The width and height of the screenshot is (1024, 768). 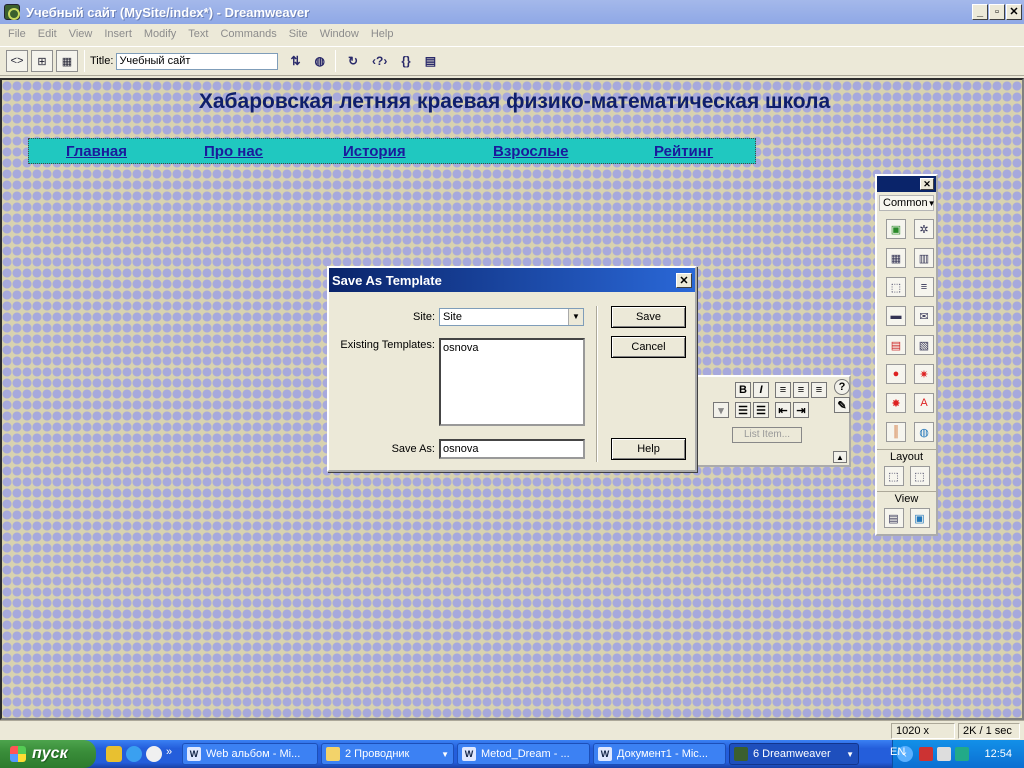 What do you see at coordinates (469, 754) in the screenshot?
I see `word-icon: W` at bounding box center [469, 754].